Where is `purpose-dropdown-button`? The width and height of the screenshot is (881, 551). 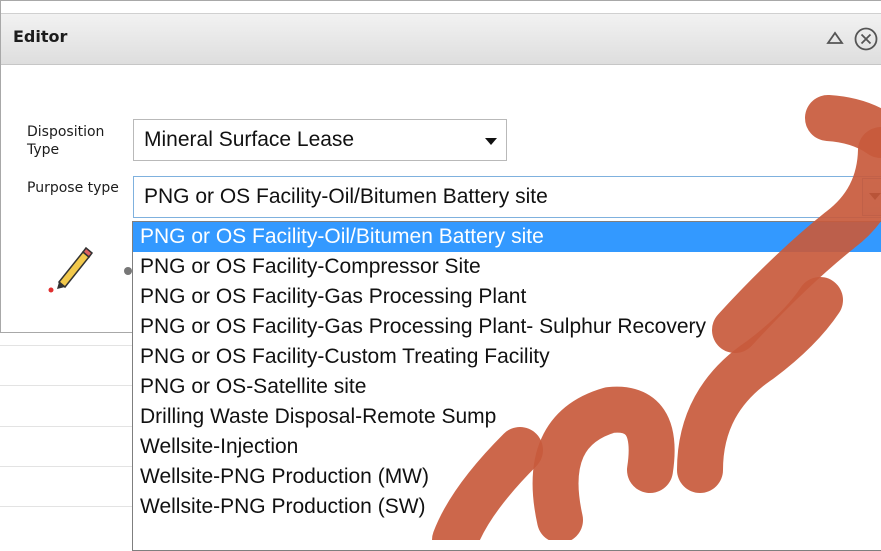 purpose-dropdown-button is located at coordinates (871, 197).